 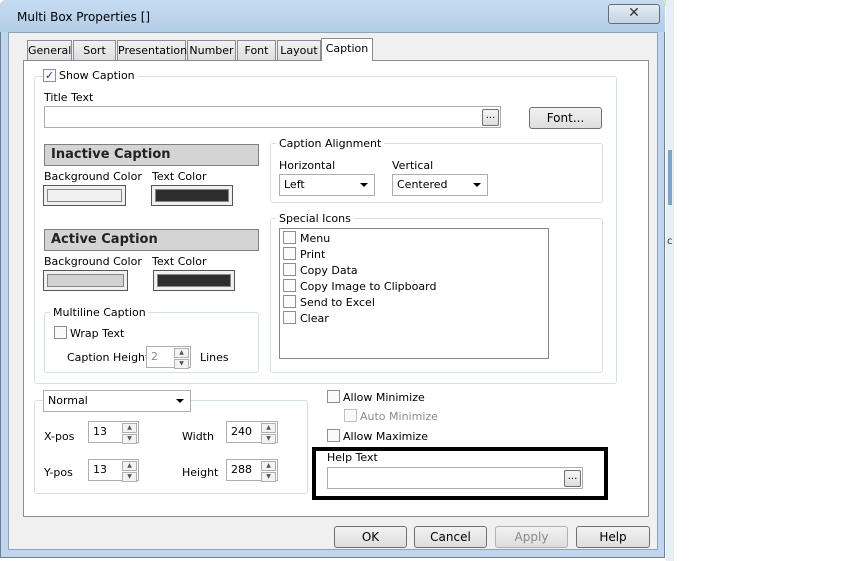 I want to click on ypos-label: Y-pos, so click(x=58, y=472).